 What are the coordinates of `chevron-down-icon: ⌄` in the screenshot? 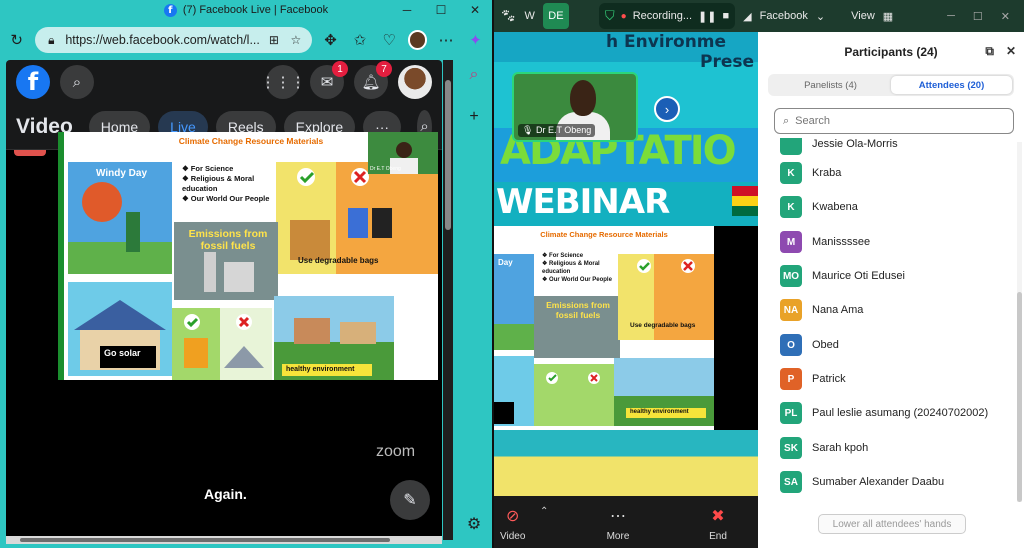 It's located at (820, 16).